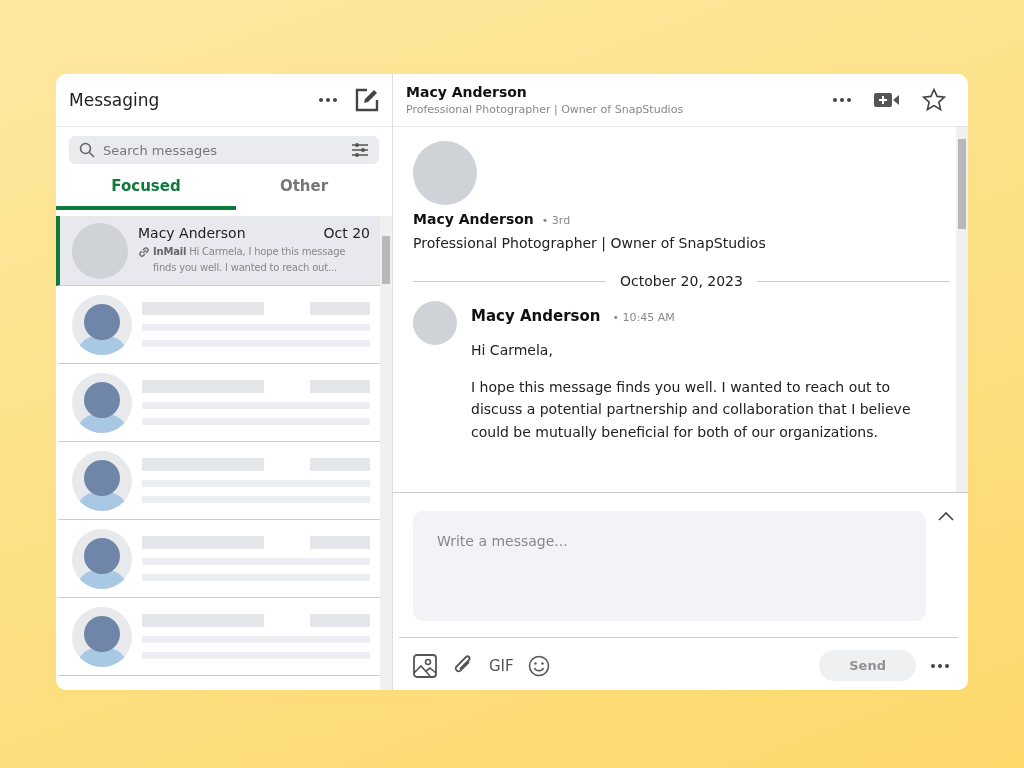 This screenshot has height=768, width=1024. I want to click on message-time: • 10:45 AM, so click(643, 317).